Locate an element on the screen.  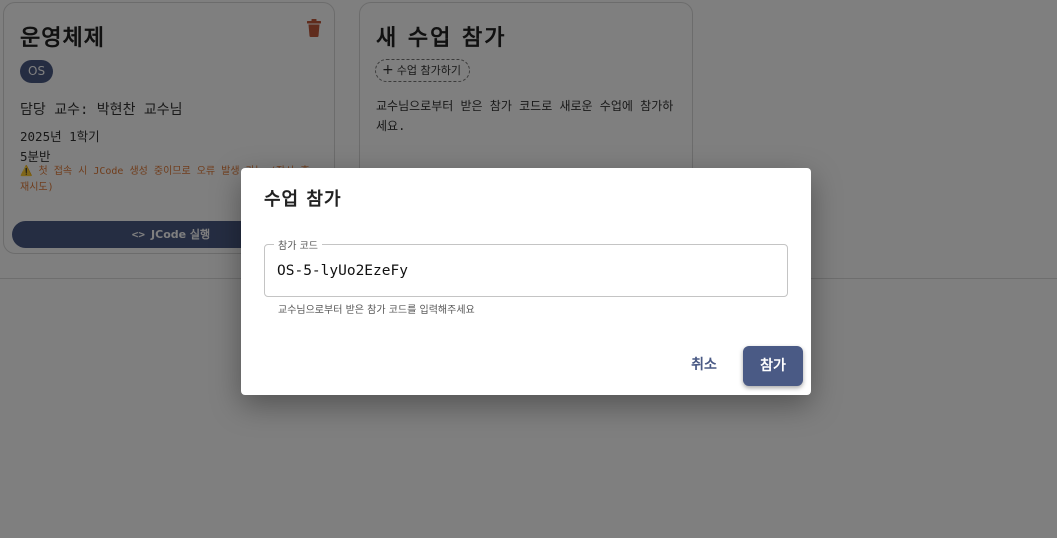
join-submit-button: 참가 is located at coordinates (773, 366).